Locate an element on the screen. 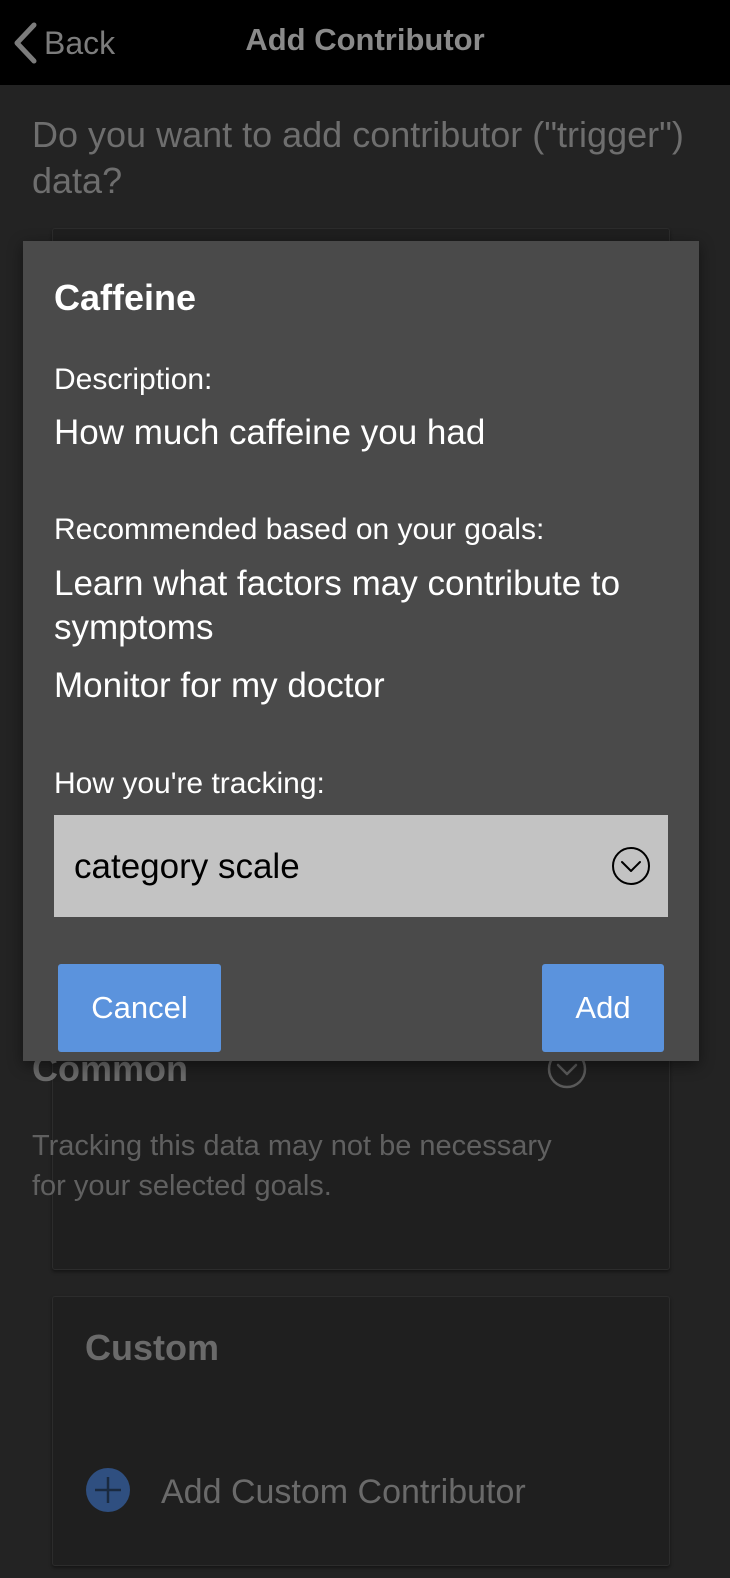 The image size is (730, 1578). add-button: Add is located at coordinates (603, 1008).